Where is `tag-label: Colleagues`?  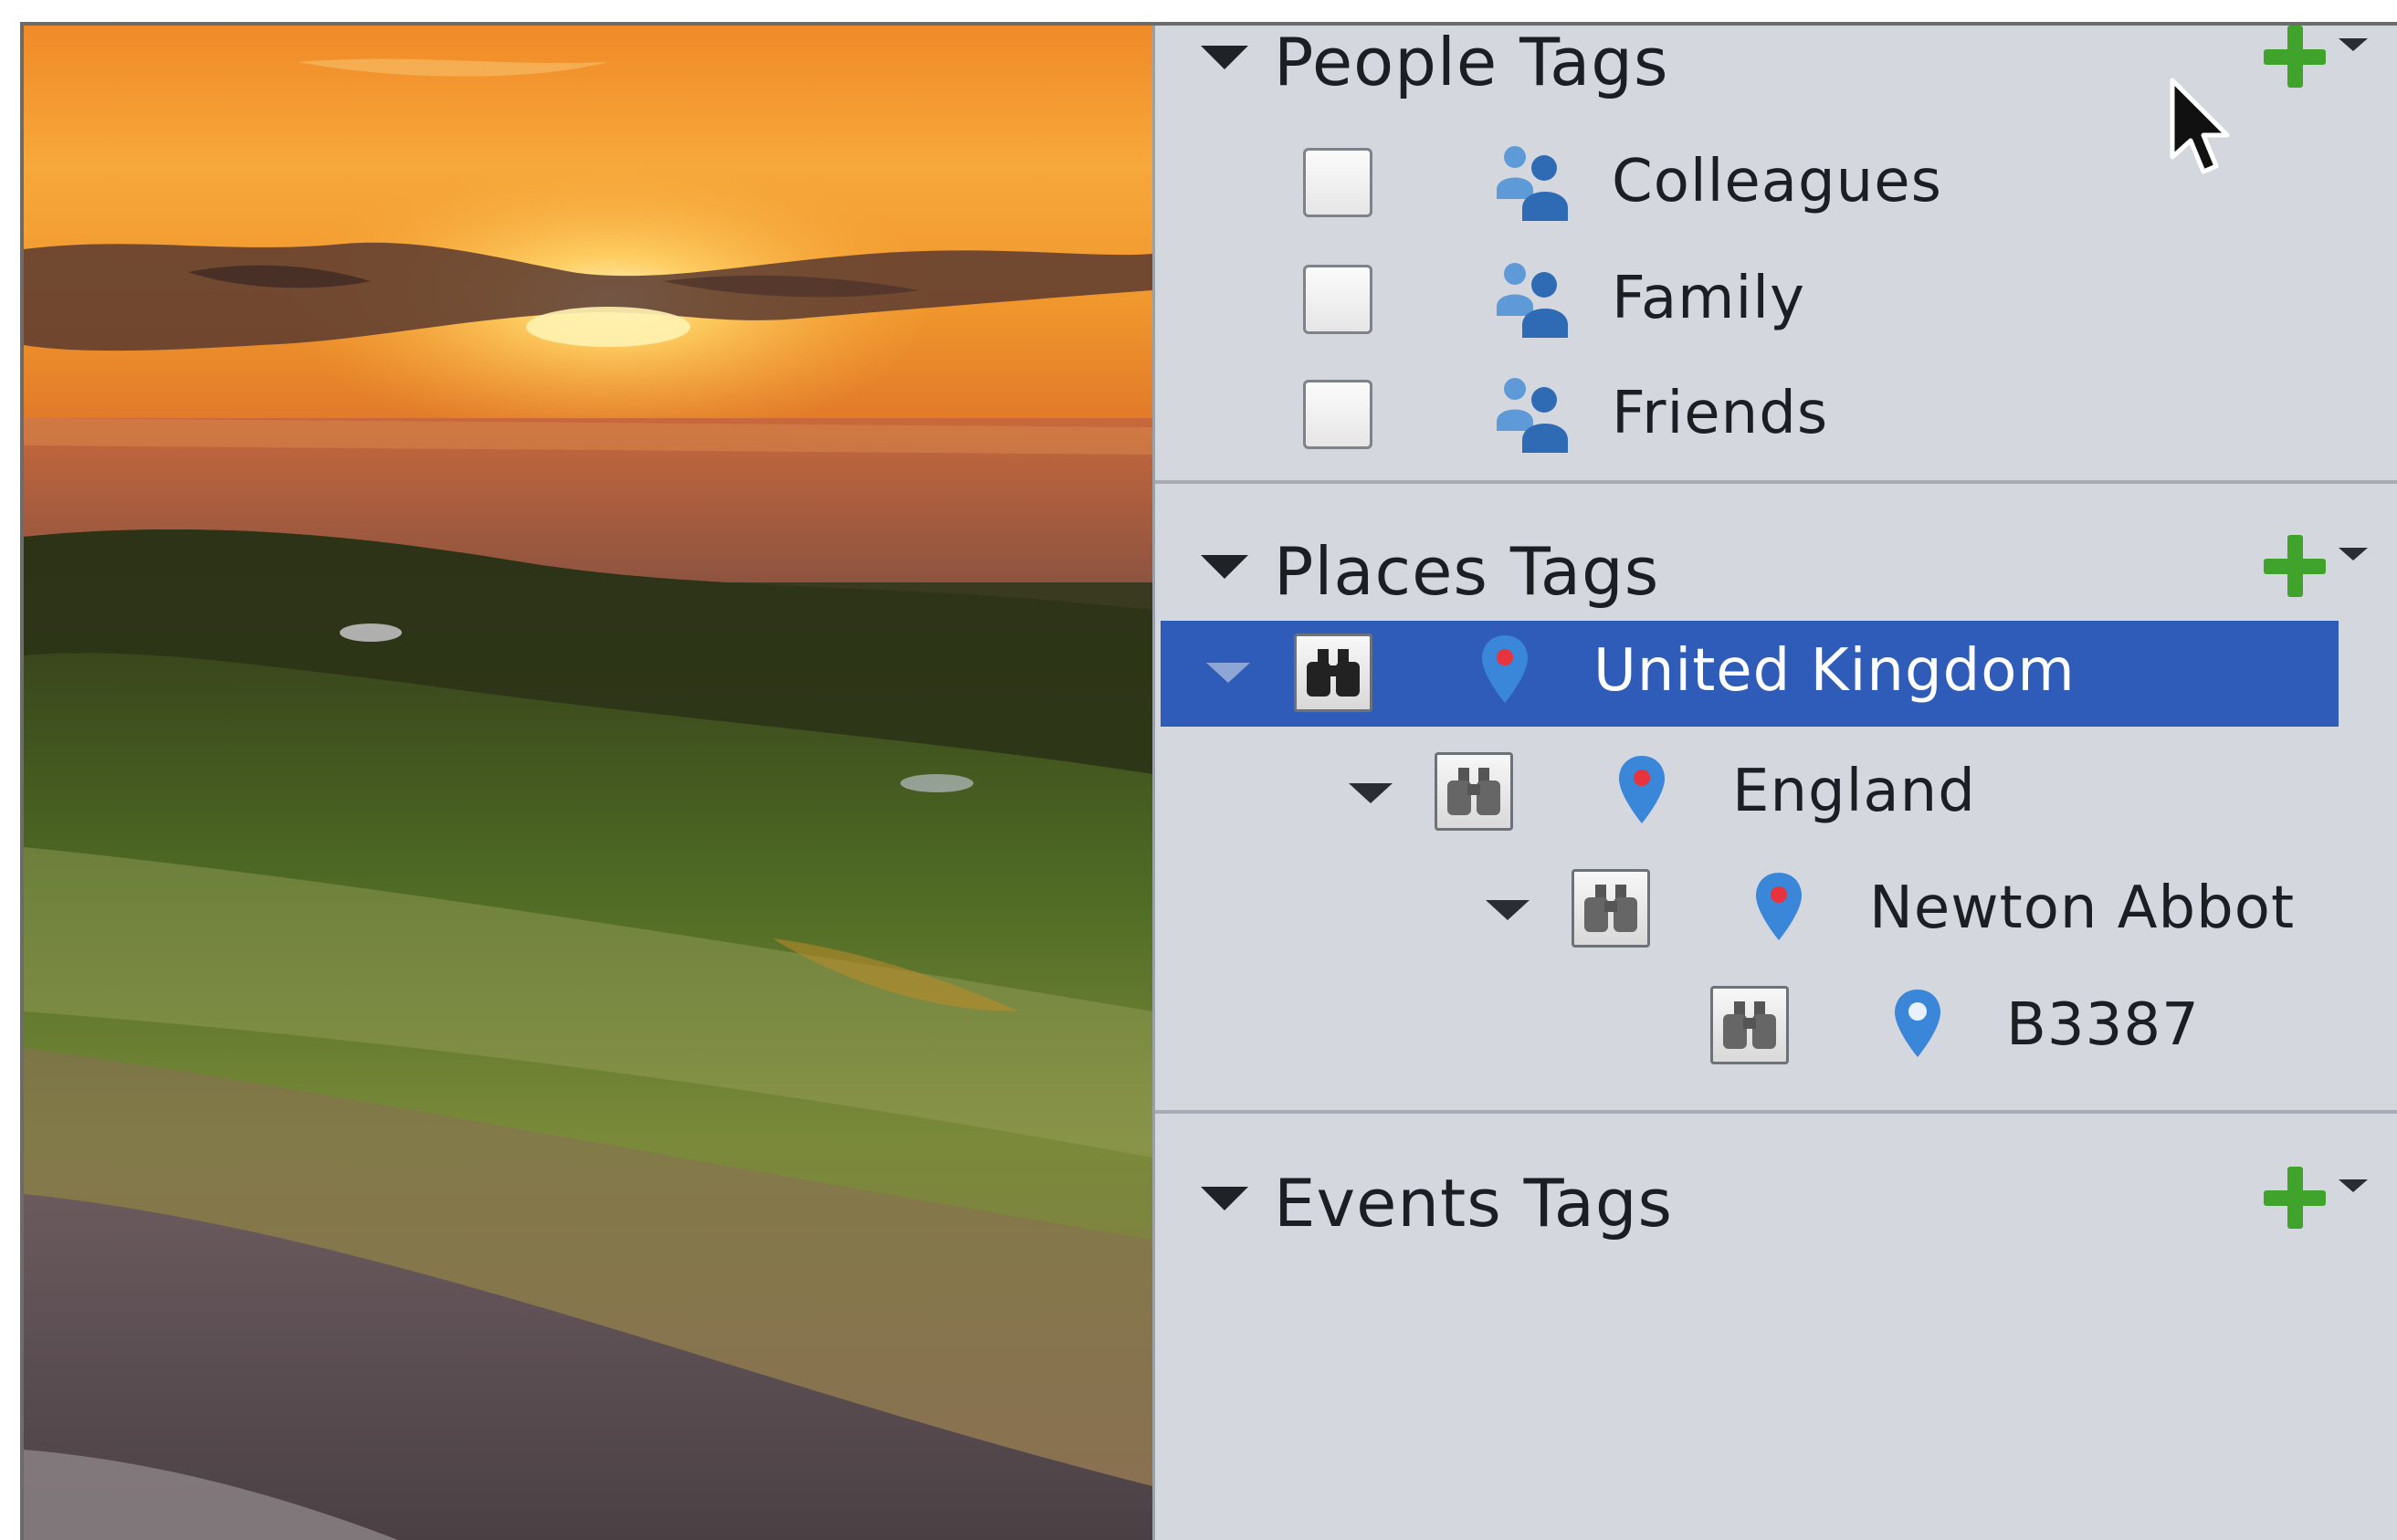
tag-label: Colleagues is located at coordinates (1777, 181).